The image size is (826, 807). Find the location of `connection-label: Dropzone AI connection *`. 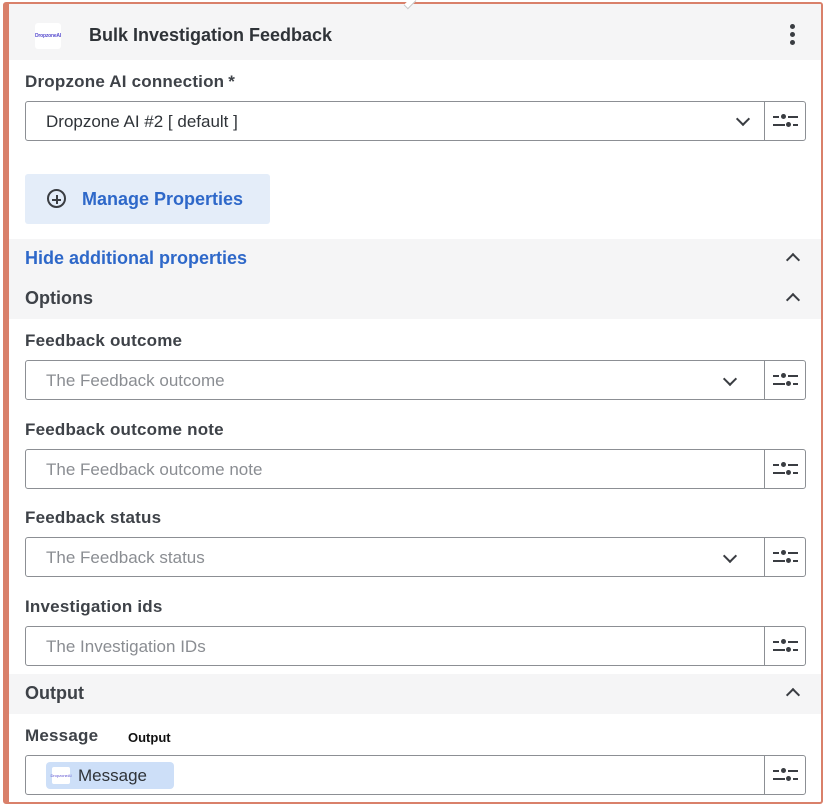

connection-label: Dropzone AI connection * is located at coordinates (130, 82).